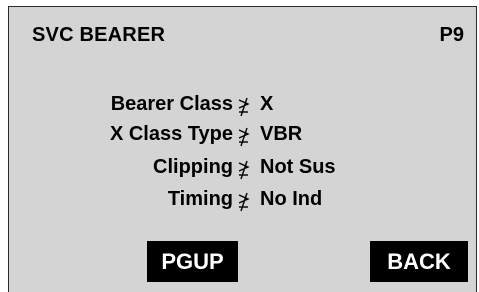  Describe the element at coordinates (99, 35) in the screenshot. I see `screen-title: SVC BEARER` at that location.